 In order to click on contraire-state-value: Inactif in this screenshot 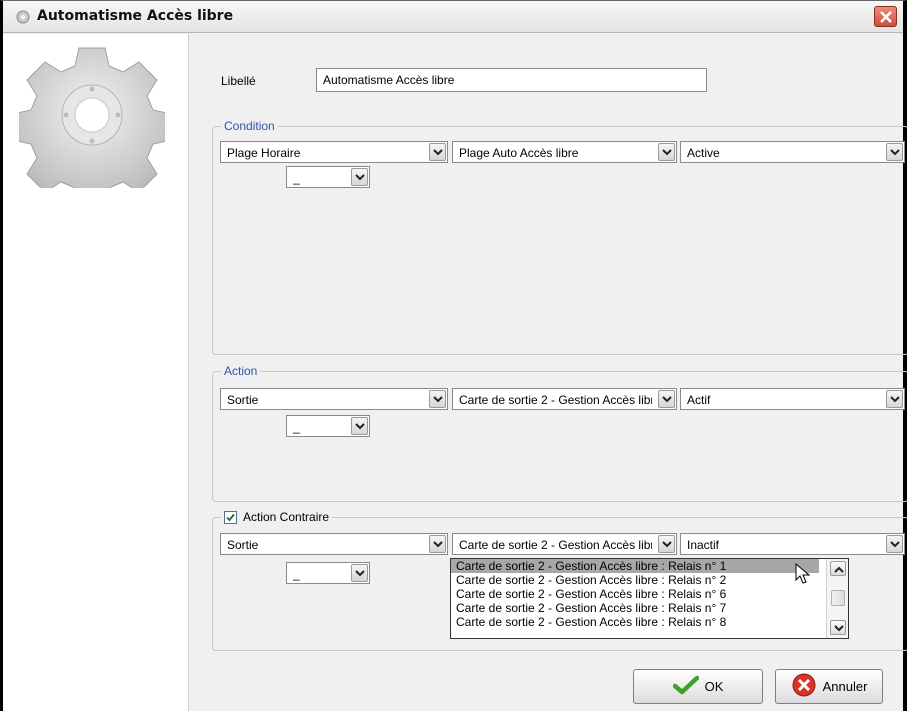, I will do `click(703, 545)`.